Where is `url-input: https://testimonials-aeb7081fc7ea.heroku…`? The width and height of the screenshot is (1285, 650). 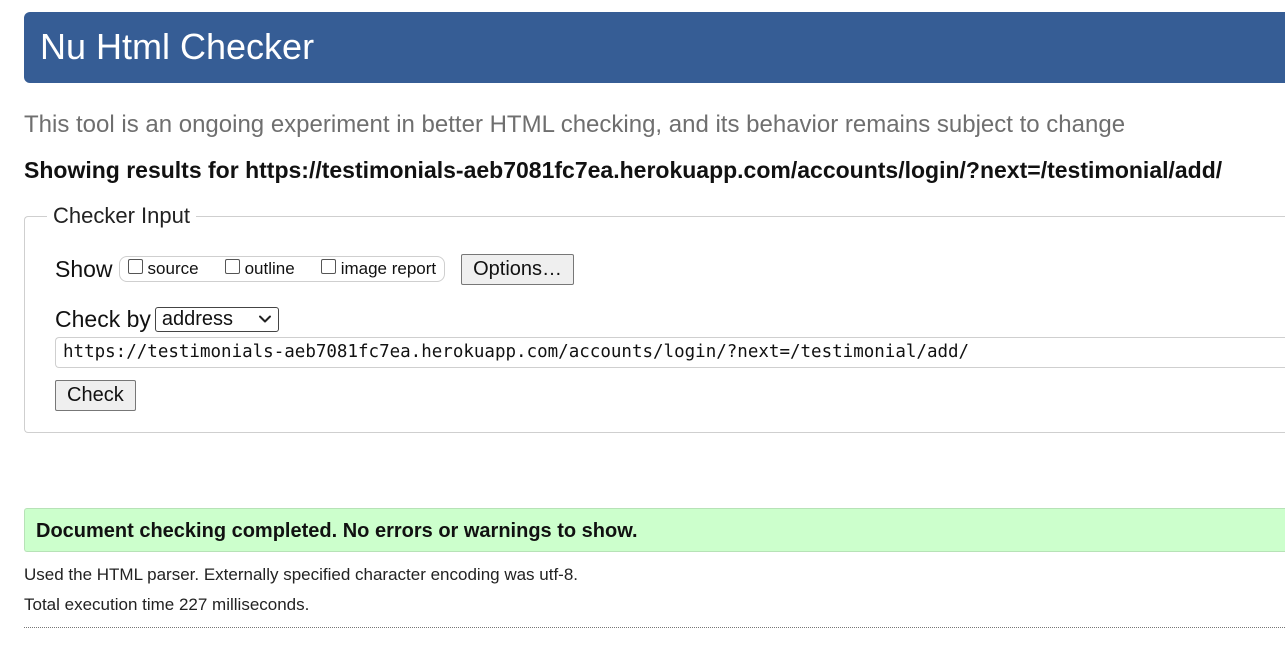
url-input: https://testimonials-aeb7081fc7ea.heroku… is located at coordinates (670, 352).